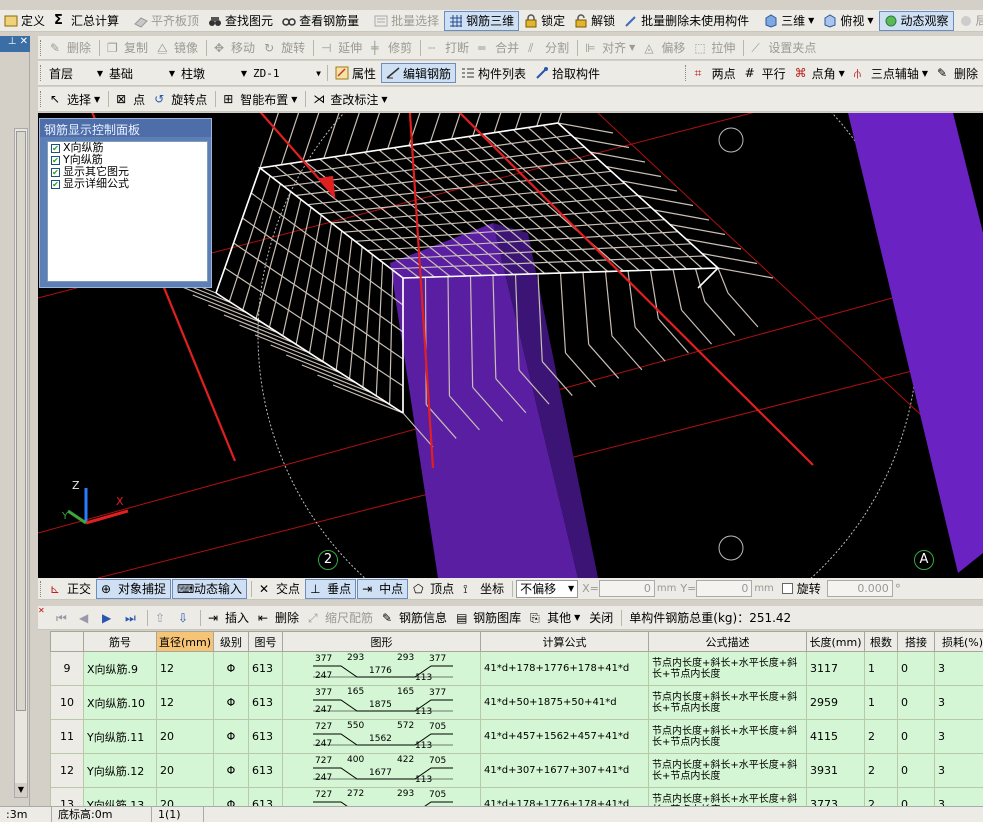  Describe the element at coordinates (185, 618) in the screenshot. I see `move-down-button: ⇩` at that location.